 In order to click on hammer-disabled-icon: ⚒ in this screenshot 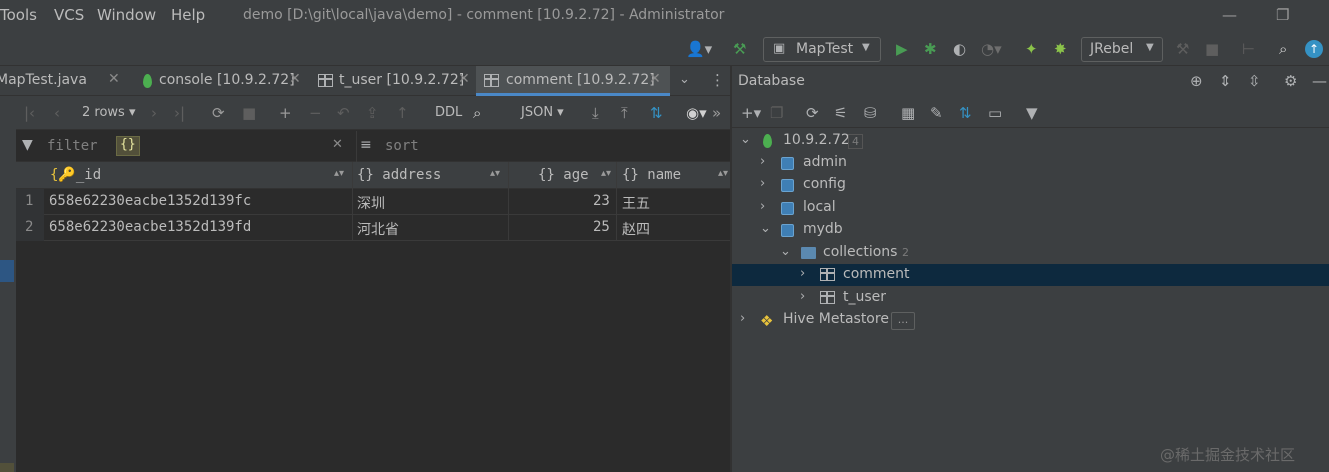, I will do `click(1182, 49)`.